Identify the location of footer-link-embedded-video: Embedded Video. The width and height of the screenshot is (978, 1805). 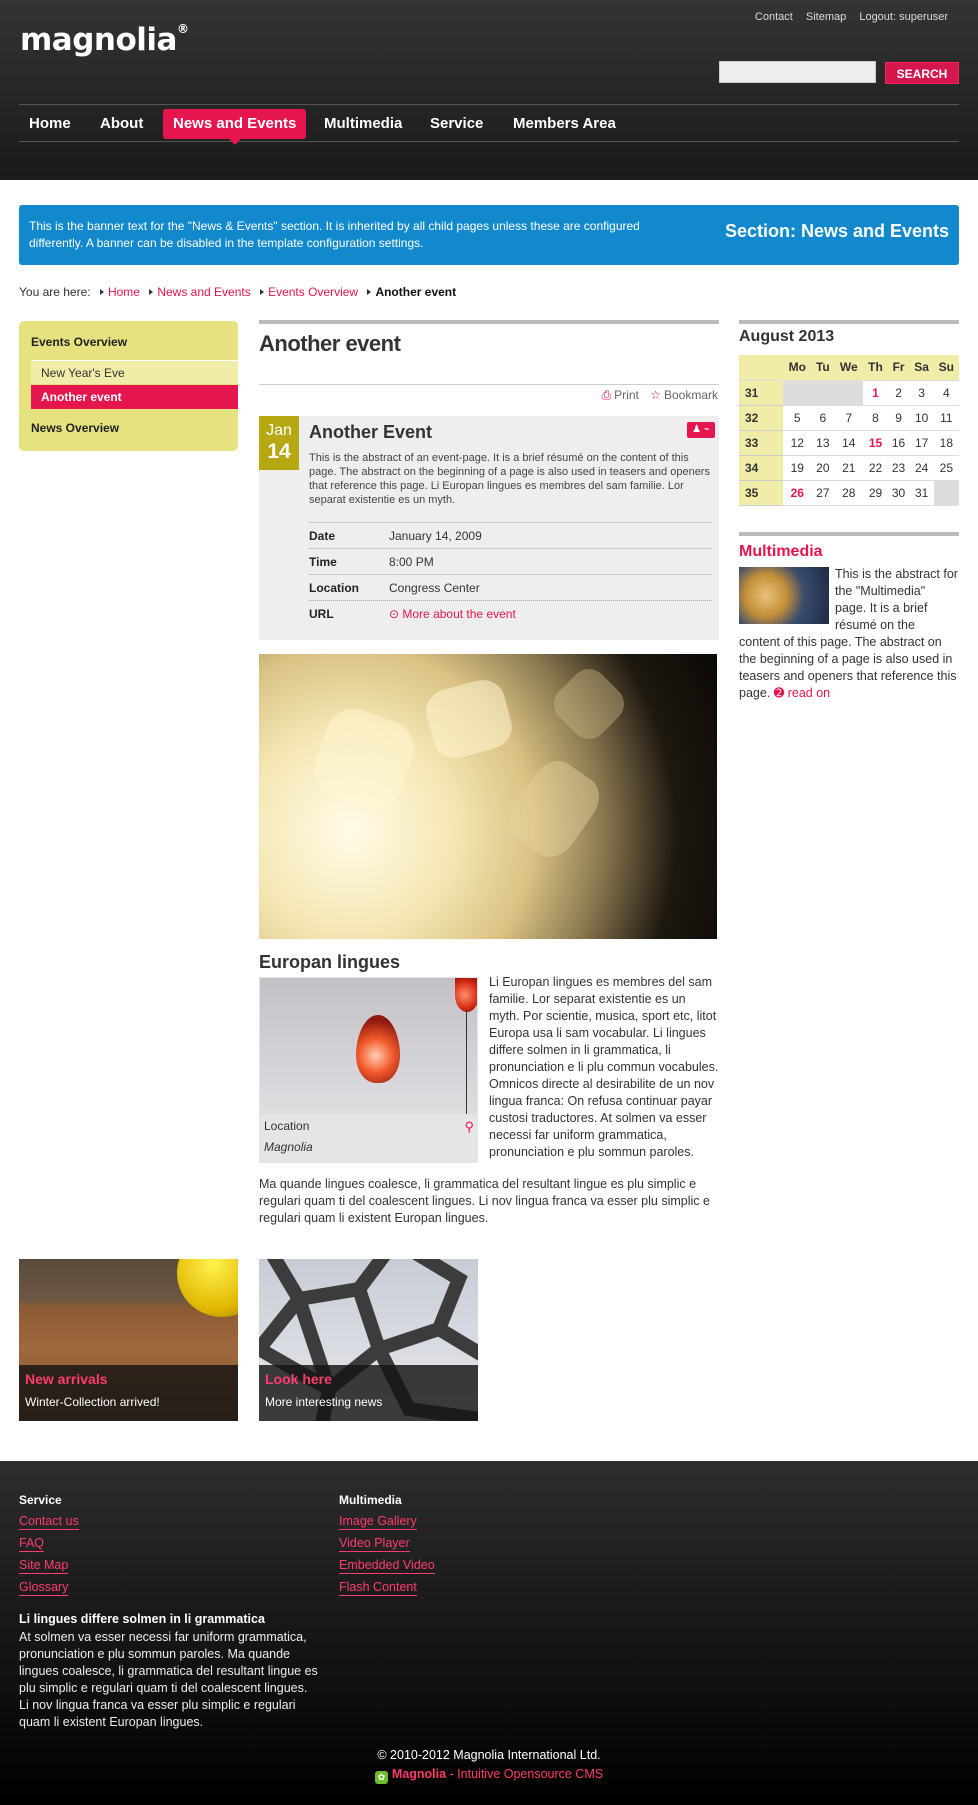
(387, 1566).